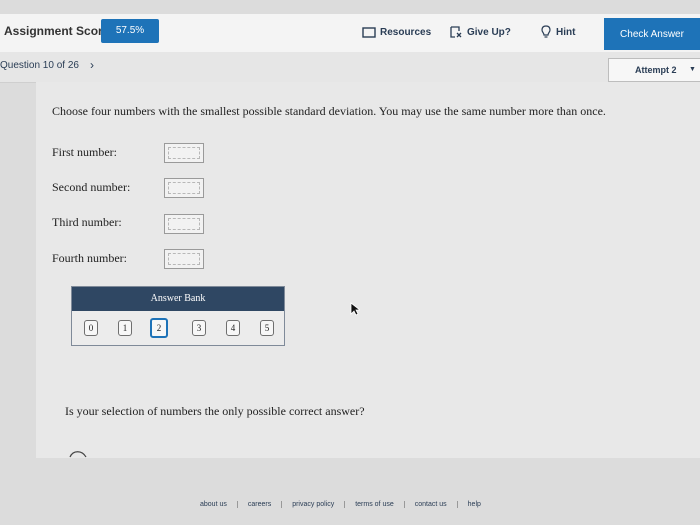 The width and height of the screenshot is (700, 525). I want to click on question-counter: Question 10 of 26, so click(39, 65).